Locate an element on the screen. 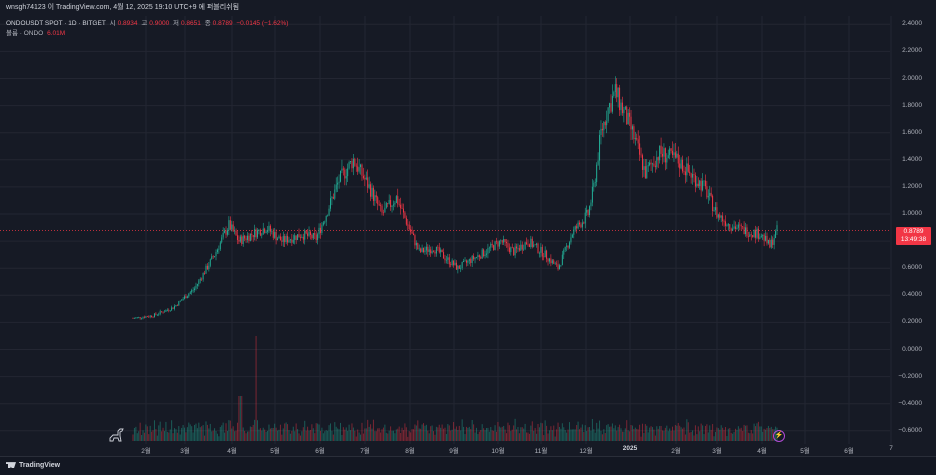 The height and width of the screenshot is (475, 936). x-tick-label: 12월 is located at coordinates (586, 451).